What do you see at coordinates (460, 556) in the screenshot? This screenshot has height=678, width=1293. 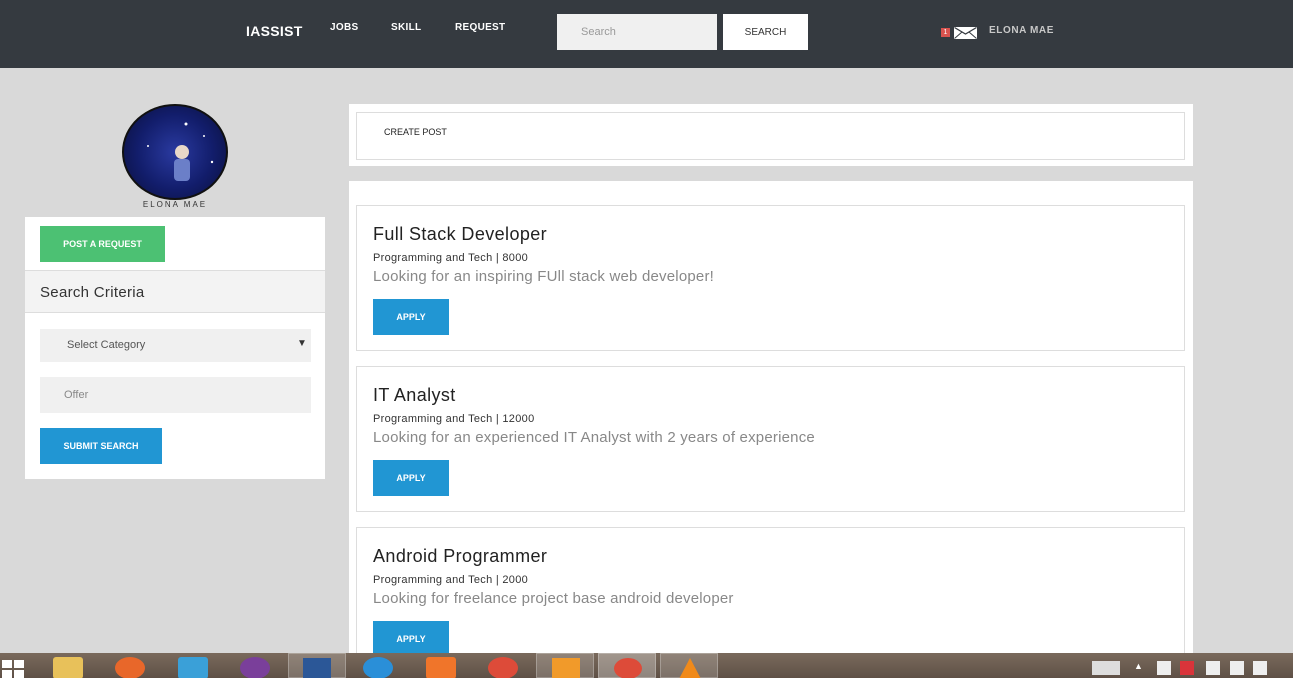 I see `job-title: Android Programmer` at bounding box center [460, 556].